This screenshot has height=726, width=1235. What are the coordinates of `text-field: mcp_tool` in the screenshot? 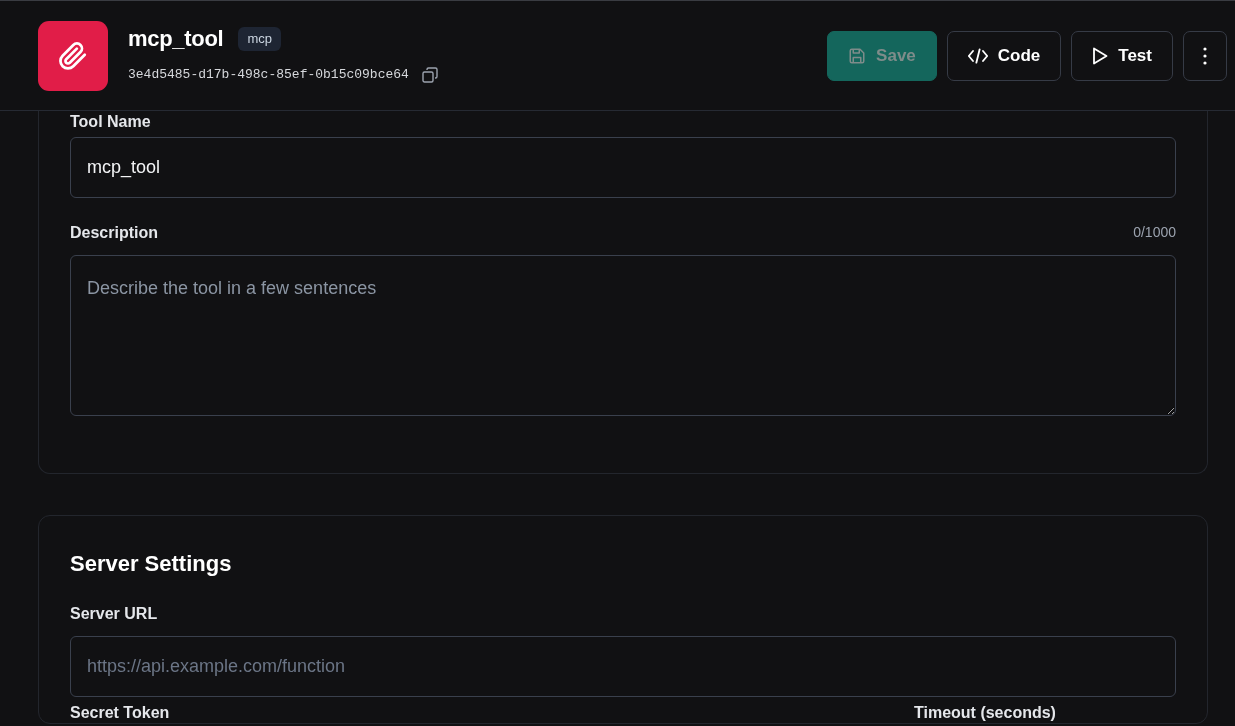 It's located at (623, 167).